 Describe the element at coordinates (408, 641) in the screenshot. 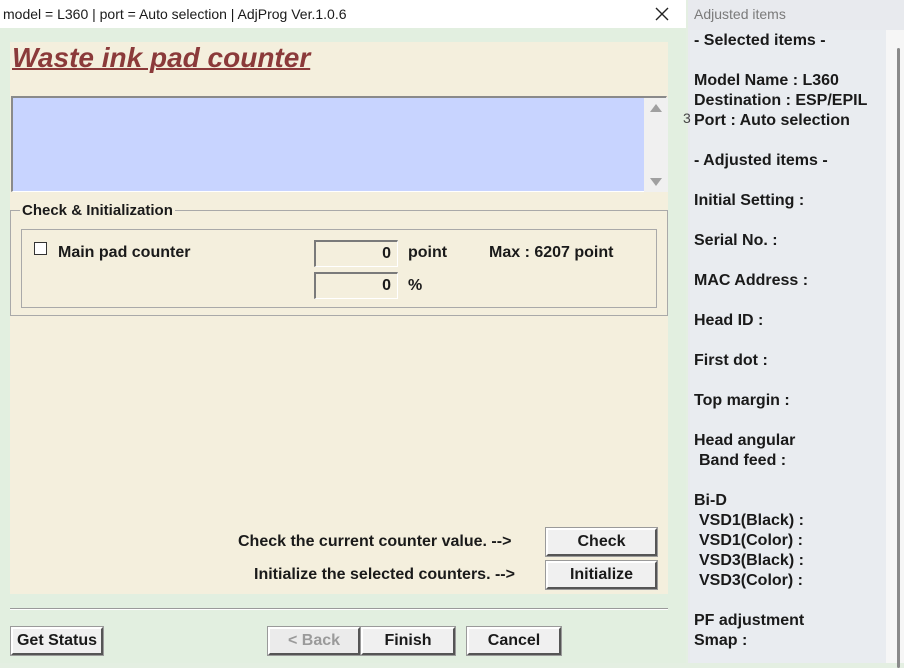

I see `finish-button: Finish` at that location.